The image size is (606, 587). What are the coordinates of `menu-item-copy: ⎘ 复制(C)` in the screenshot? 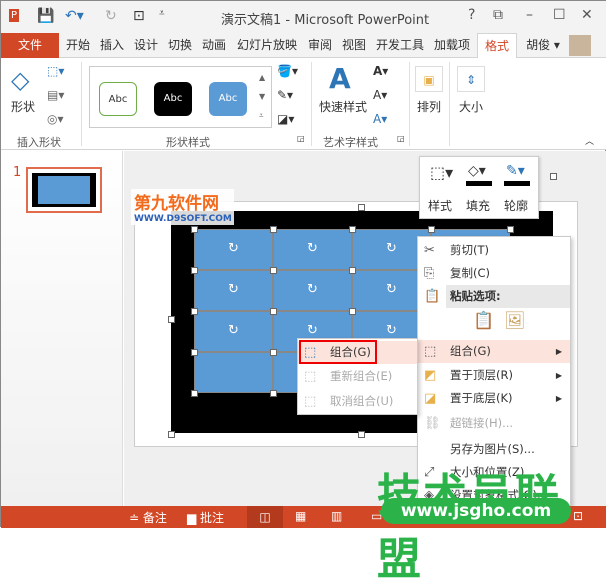 It's located at (494, 273).